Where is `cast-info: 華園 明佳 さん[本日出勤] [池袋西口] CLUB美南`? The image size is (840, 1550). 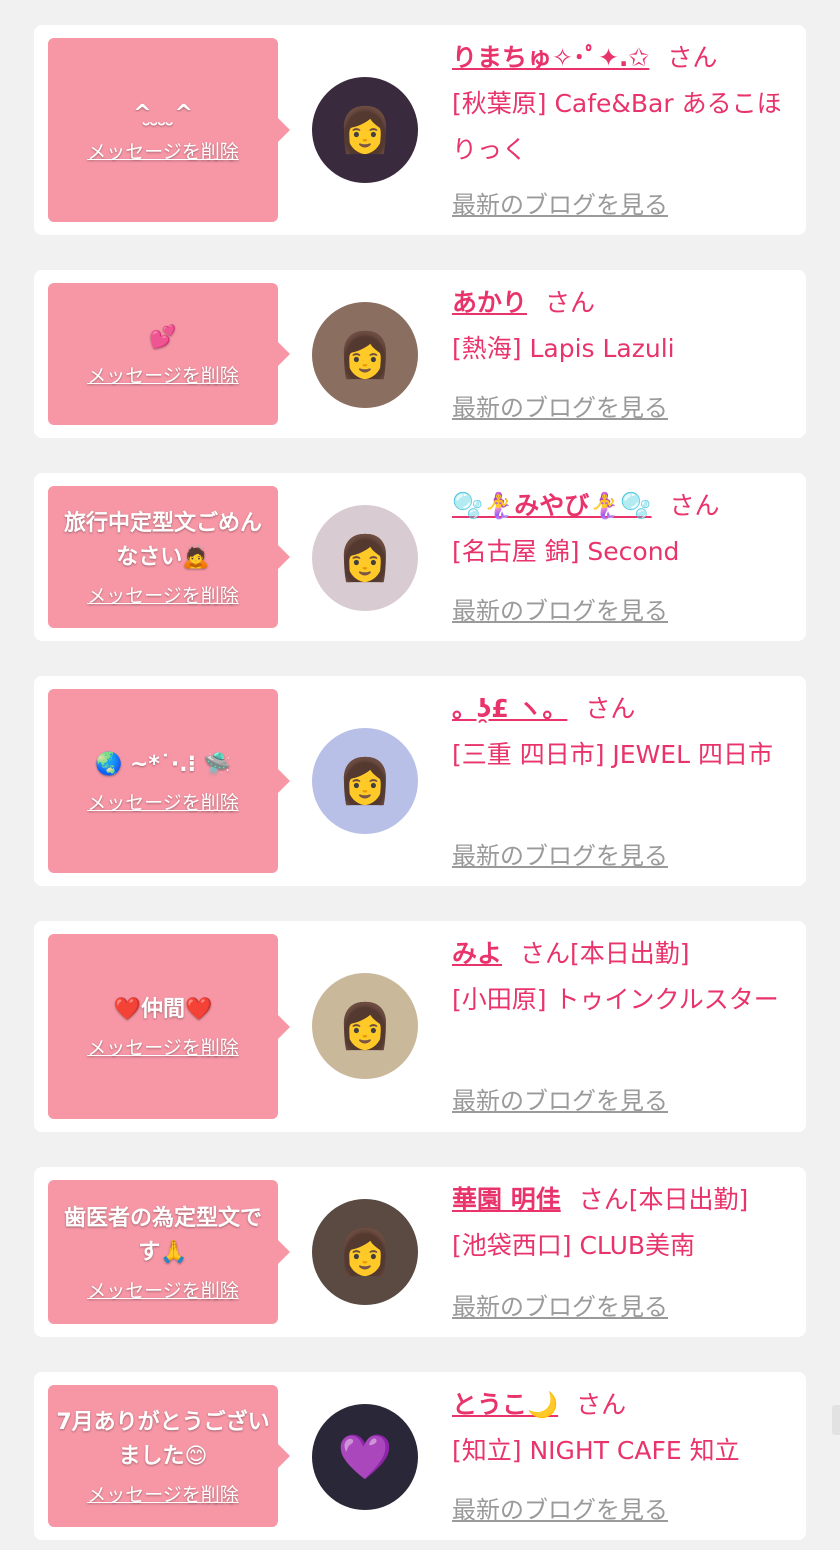
cast-info: 華園 明佳 さん[本日出勤] [池袋西口] CLUB美南 is located at coordinates (622, 1223).